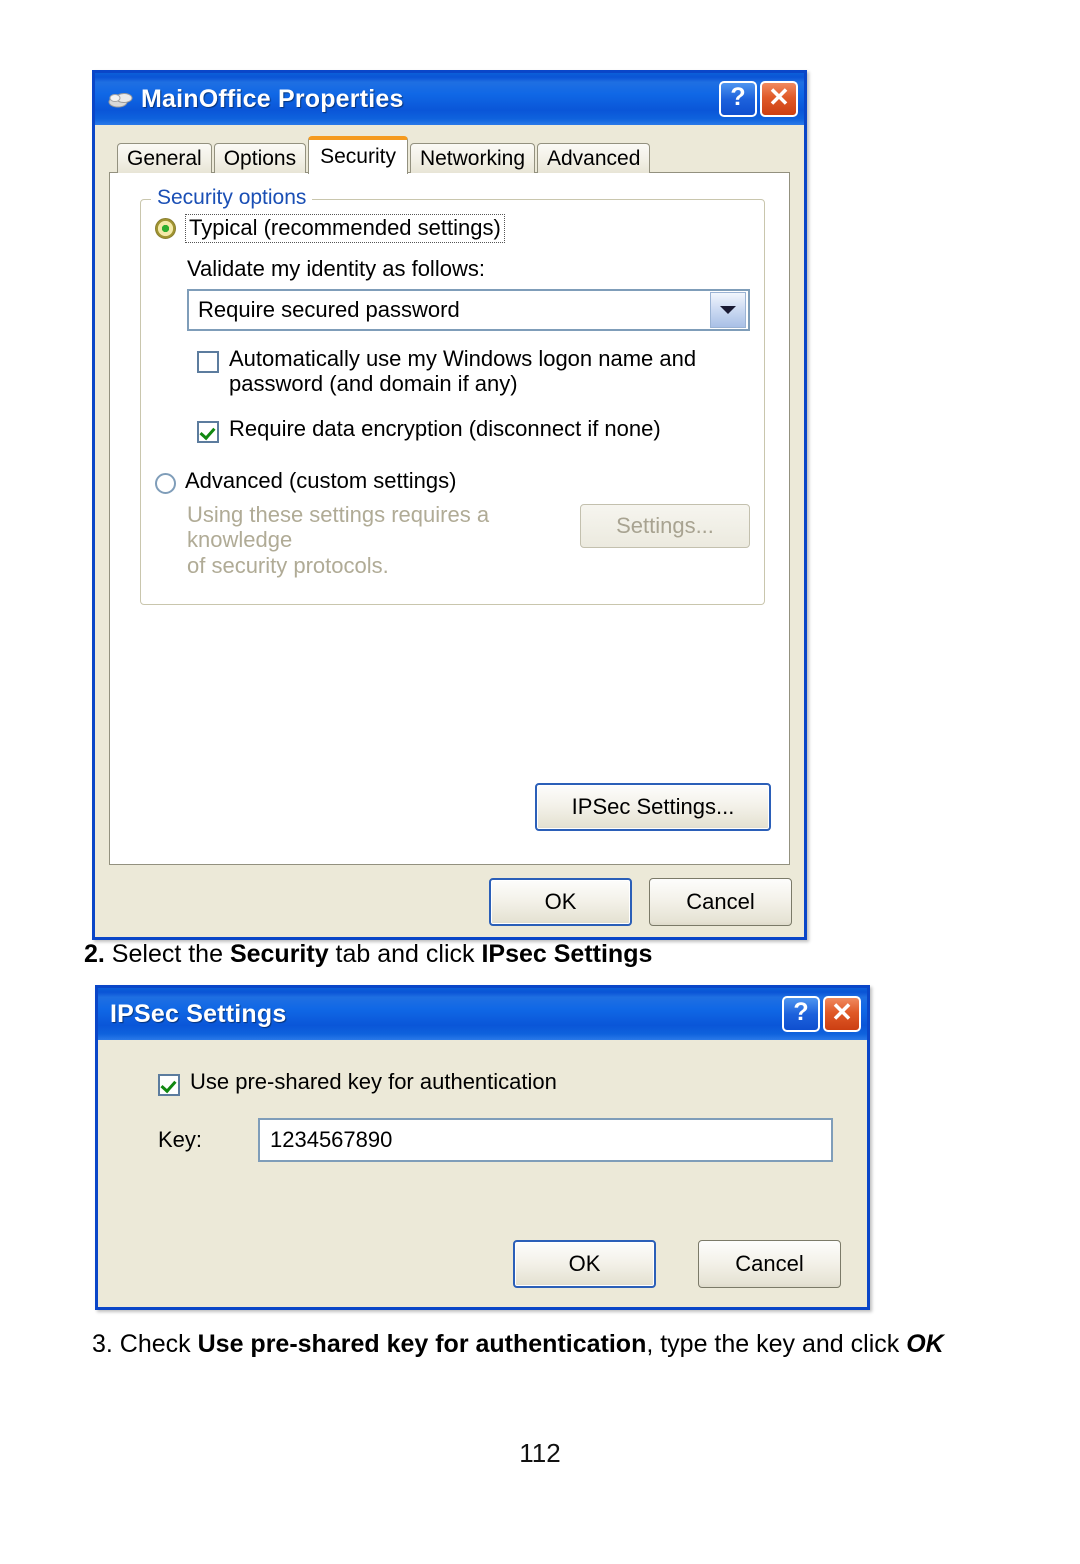 The width and height of the screenshot is (1080, 1564). Describe the element at coordinates (567, 954) in the screenshot. I see `caption-step-2-bold2: IPsec Settings` at that location.